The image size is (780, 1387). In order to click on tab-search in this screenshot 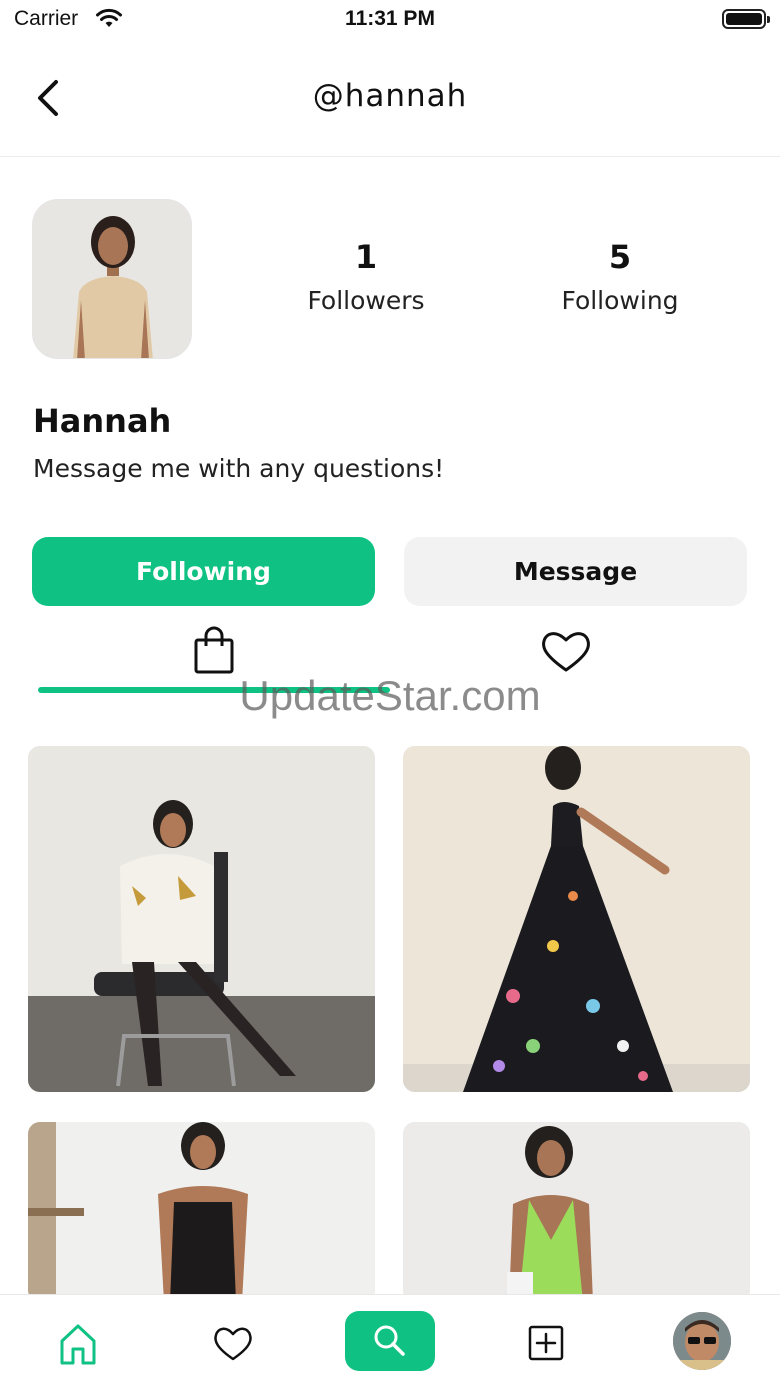, I will do `click(390, 1341)`.